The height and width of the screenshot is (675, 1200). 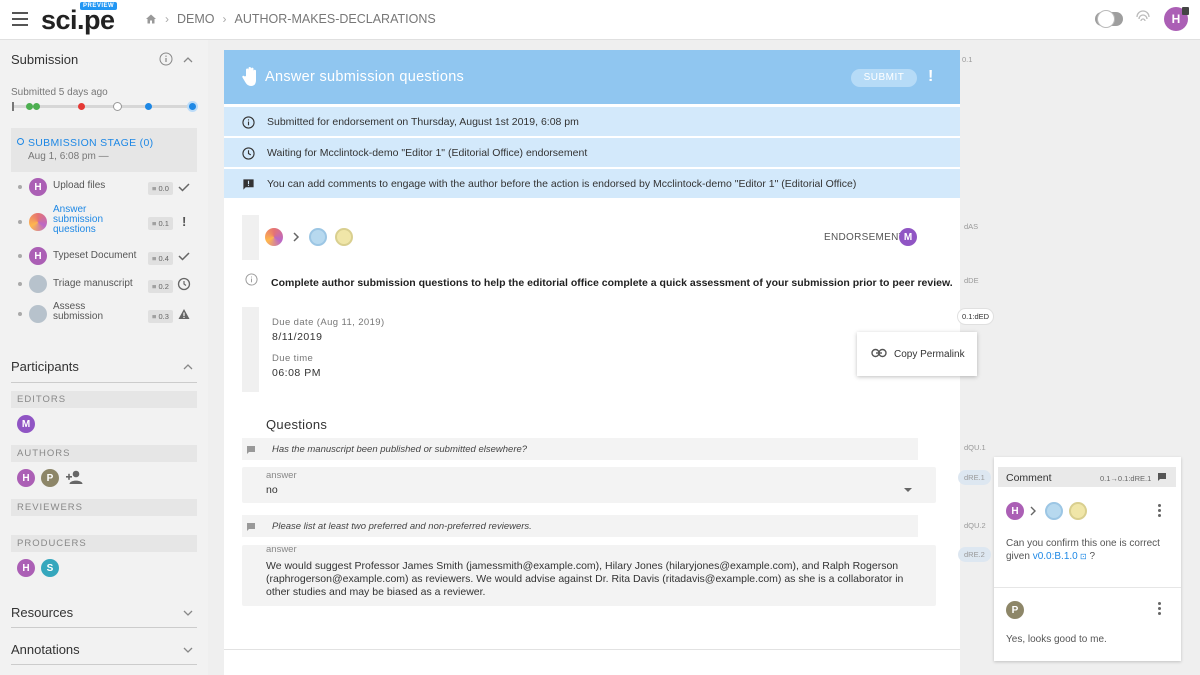 I want to click on breadcrumb-demo: DEMO, so click(x=196, y=19).